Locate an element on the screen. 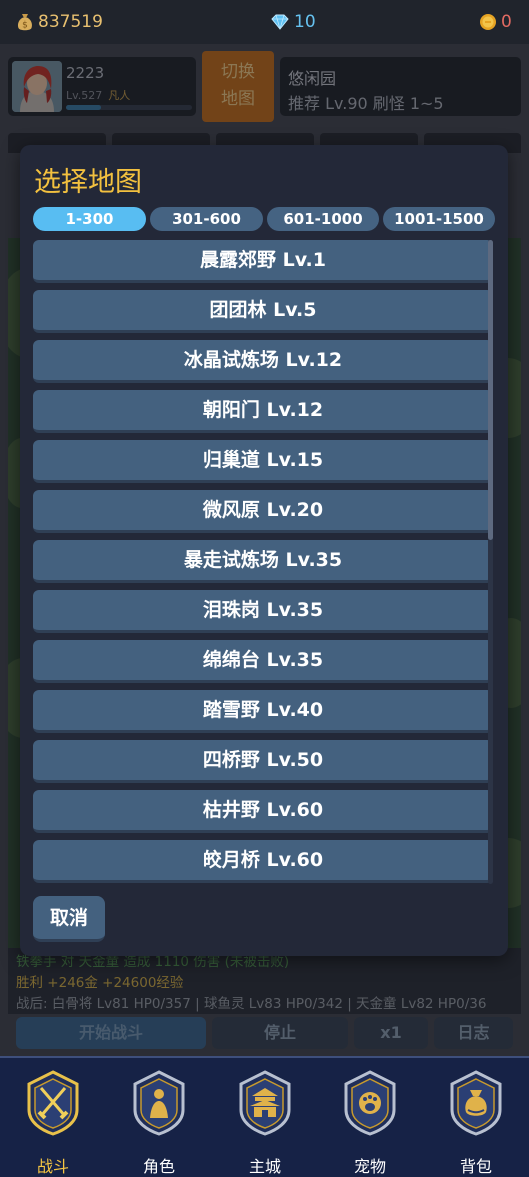 This screenshot has width=529, height=1177. nav-label: 主城 is located at coordinates (264, 1166).